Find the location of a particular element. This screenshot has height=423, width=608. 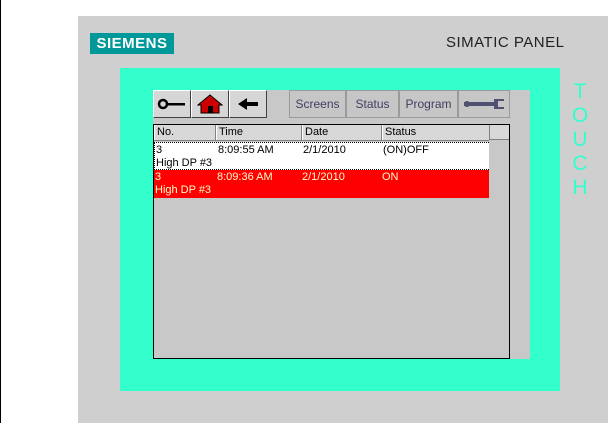

login-button is located at coordinates (172, 104).